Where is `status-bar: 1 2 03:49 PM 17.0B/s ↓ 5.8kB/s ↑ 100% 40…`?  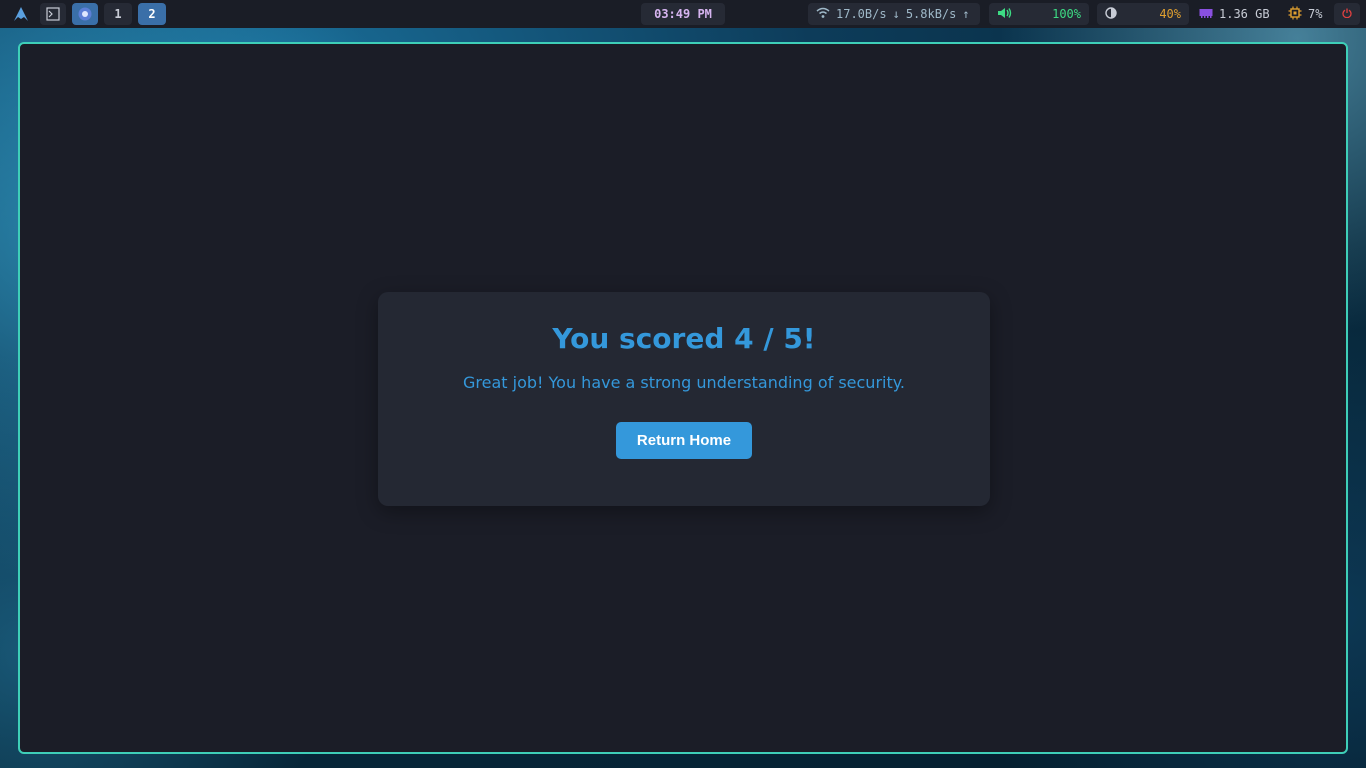 status-bar: 1 2 03:49 PM 17.0B/s ↓ 5.8kB/s ↑ 100% 40… is located at coordinates (683, 14).